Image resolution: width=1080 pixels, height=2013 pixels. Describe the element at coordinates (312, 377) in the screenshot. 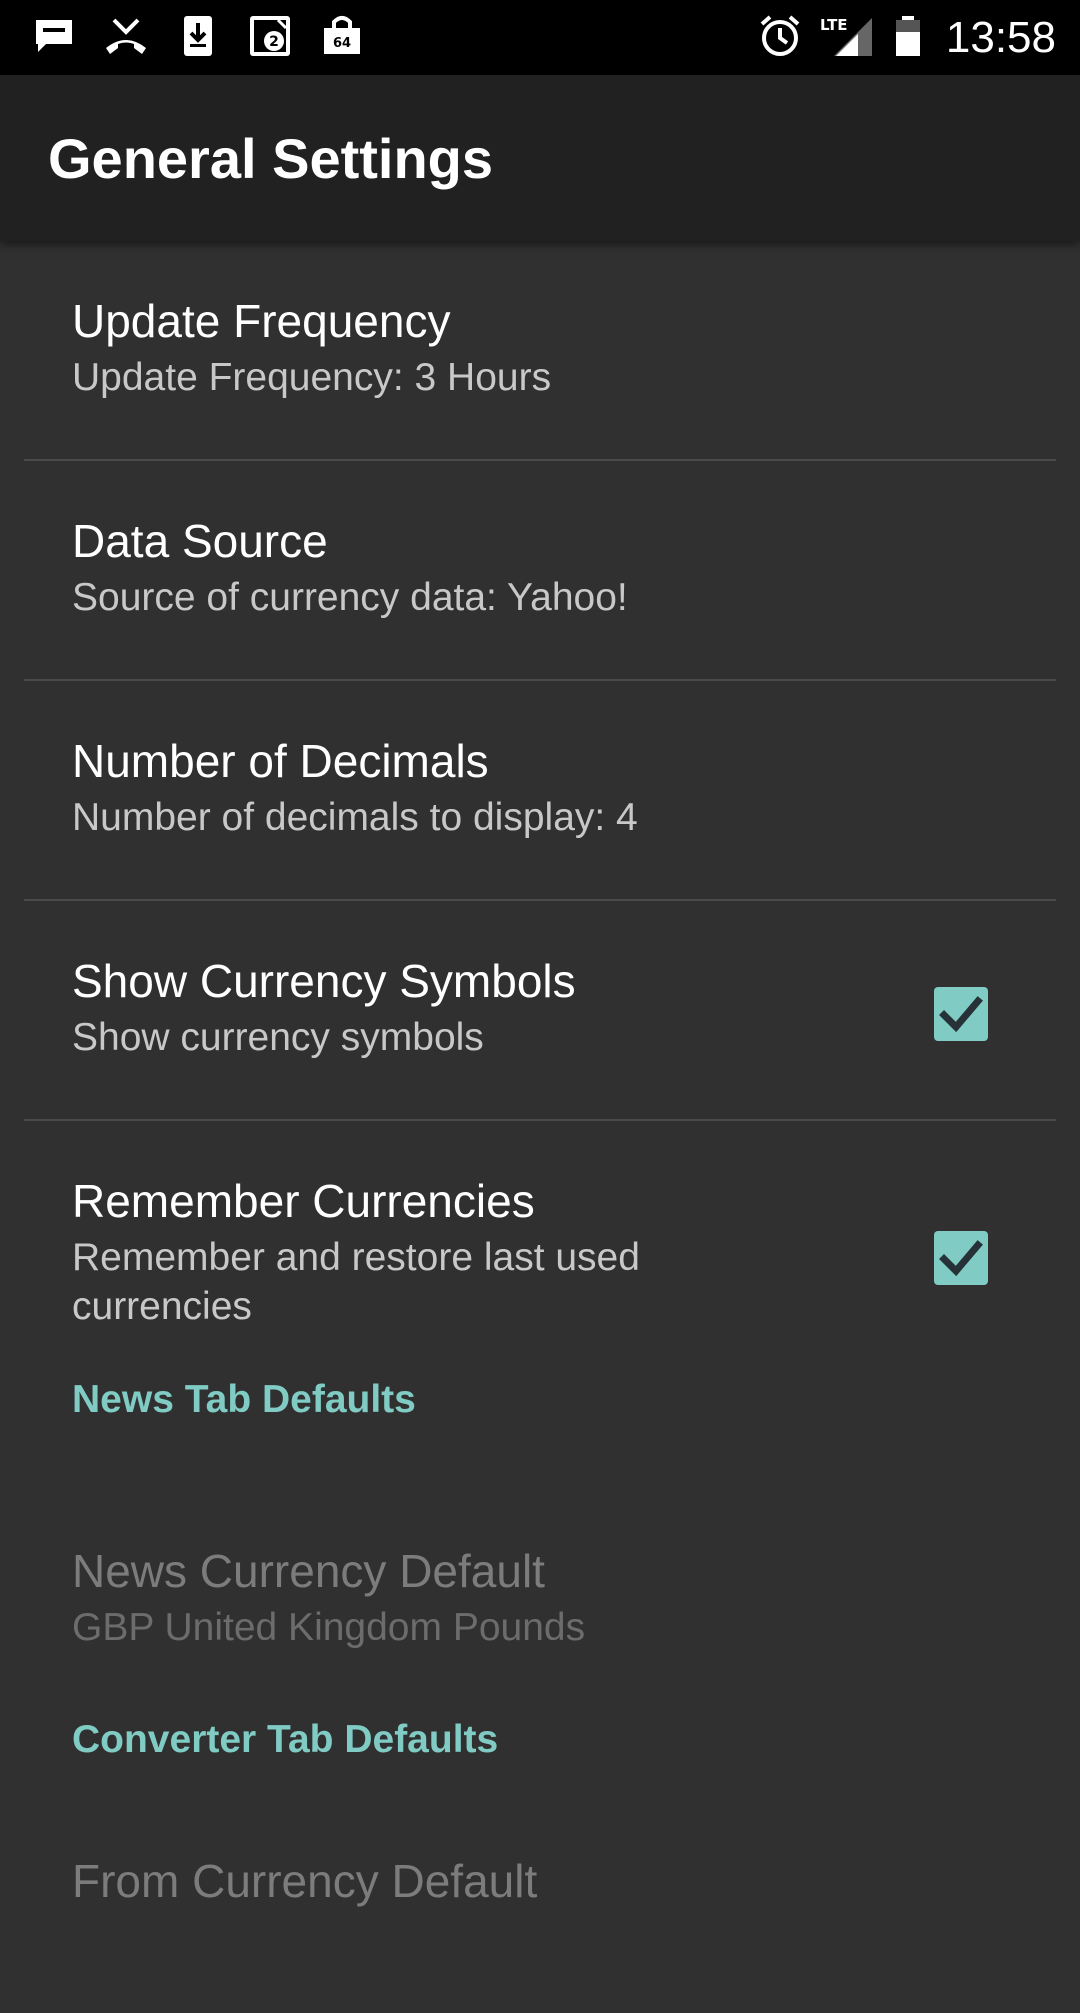

I see `pref-summary: Update Frequency: 3 Hours` at that location.